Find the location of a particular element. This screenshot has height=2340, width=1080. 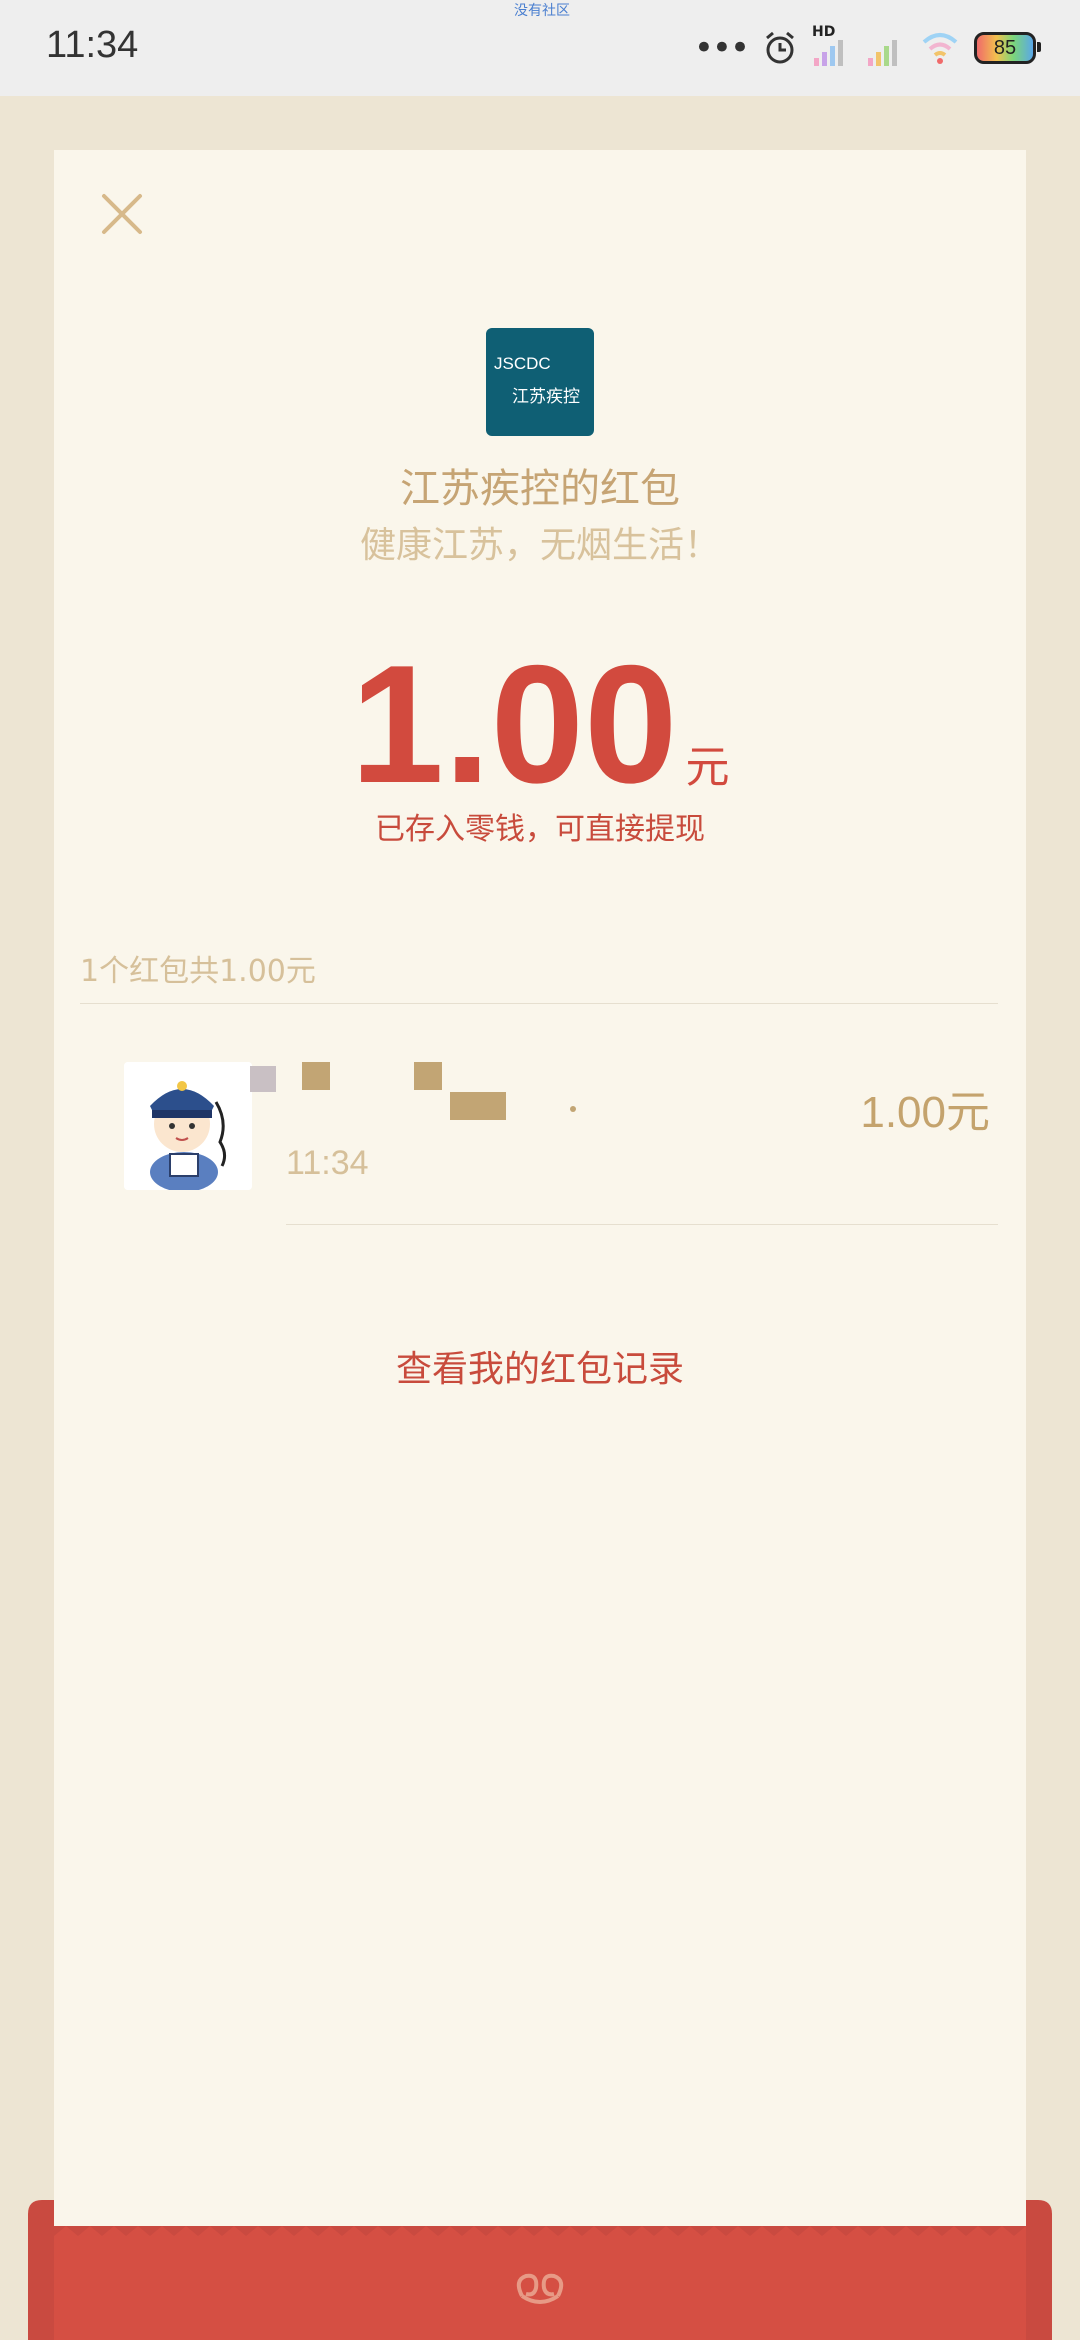

bottom-red-band is located at coordinates (540, 2270).